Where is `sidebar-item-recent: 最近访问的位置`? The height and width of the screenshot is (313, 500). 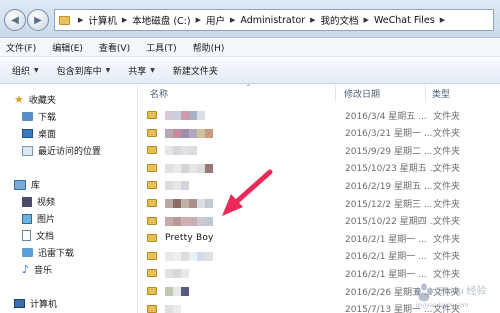 sidebar-item-recent: 最近访问的位置 is located at coordinates (61, 150).